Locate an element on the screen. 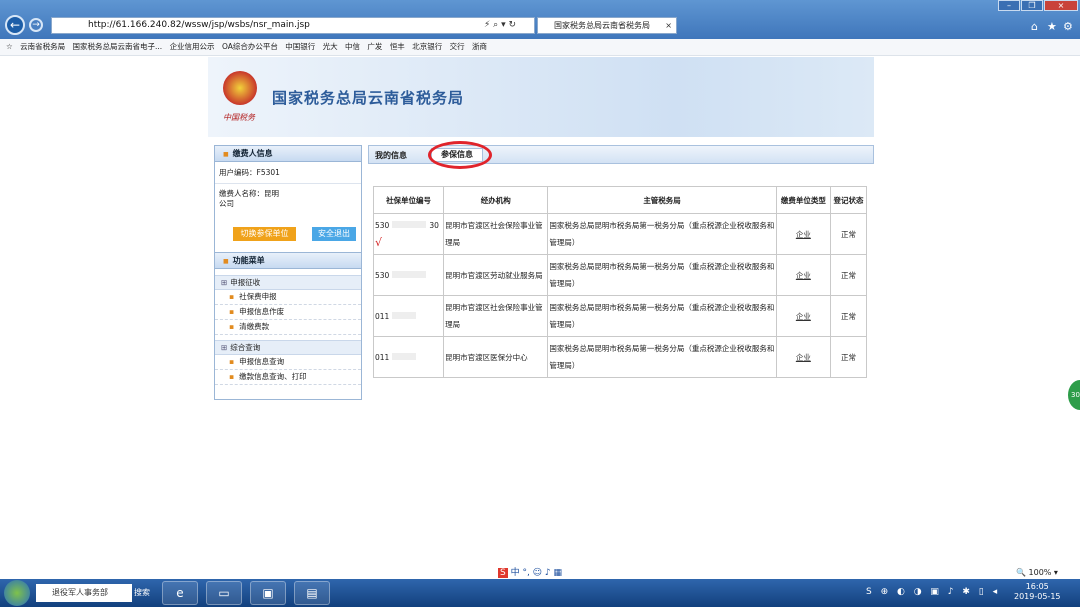 The width and height of the screenshot is (1080, 607). ie-icon: e is located at coordinates (180, 593).